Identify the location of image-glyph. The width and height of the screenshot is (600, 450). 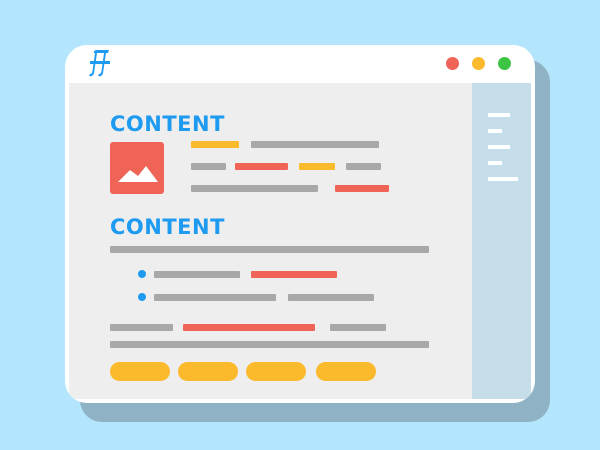
(138, 174).